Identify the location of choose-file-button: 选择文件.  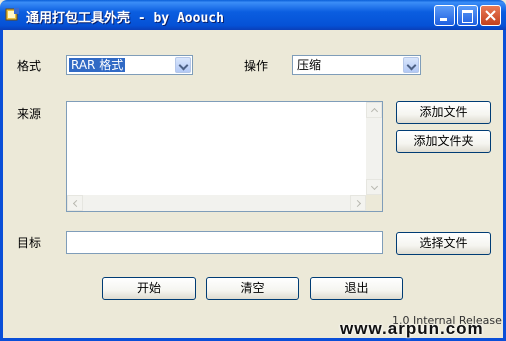
(443, 243).